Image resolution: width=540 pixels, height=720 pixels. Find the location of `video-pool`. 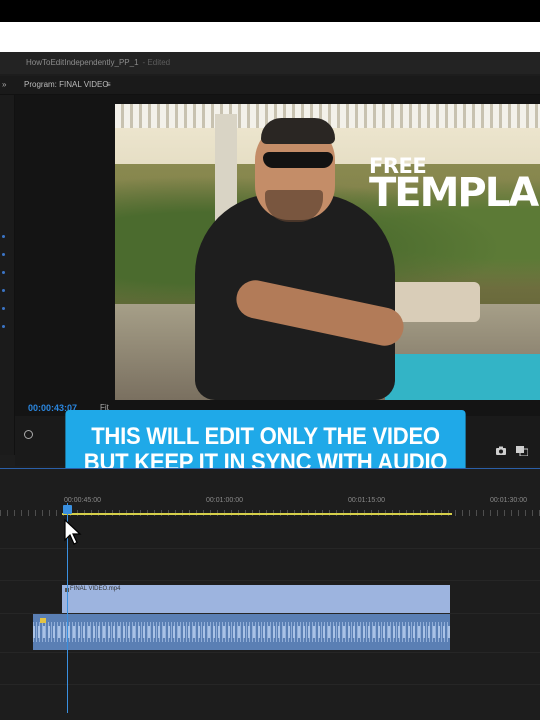

video-pool is located at coordinates (462, 377).